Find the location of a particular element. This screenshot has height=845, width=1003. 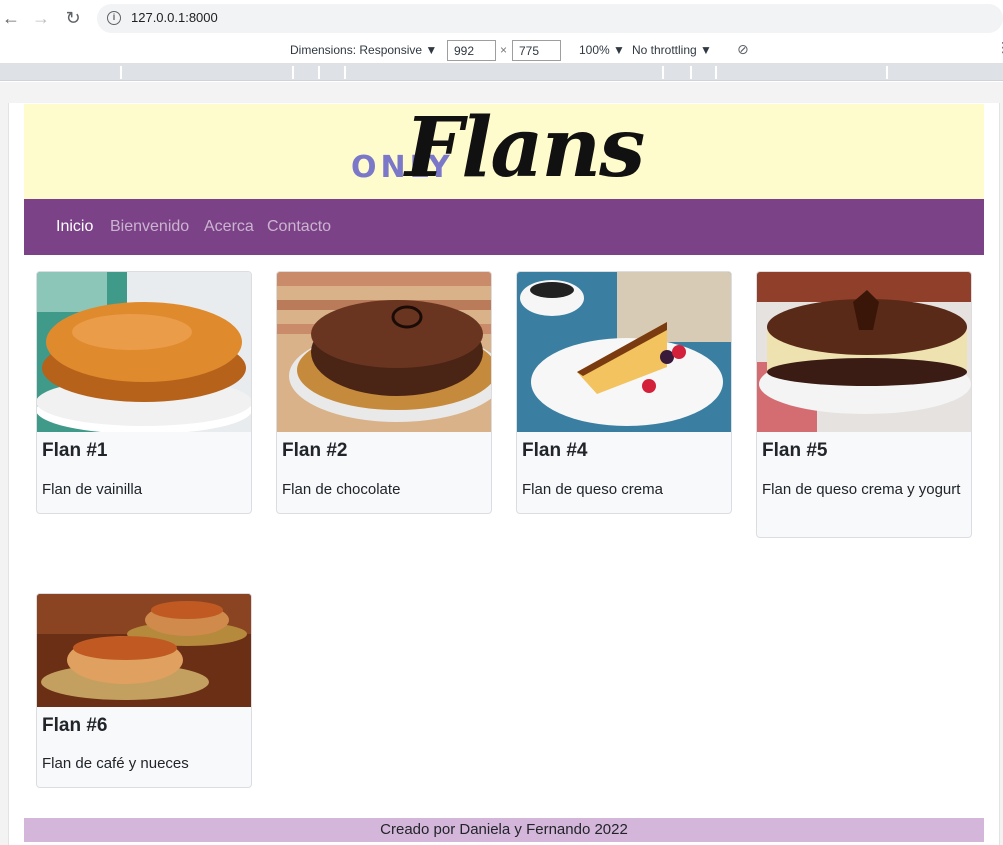

flan-card-2: Flan #2 Flan de chocolate is located at coordinates (384, 392).